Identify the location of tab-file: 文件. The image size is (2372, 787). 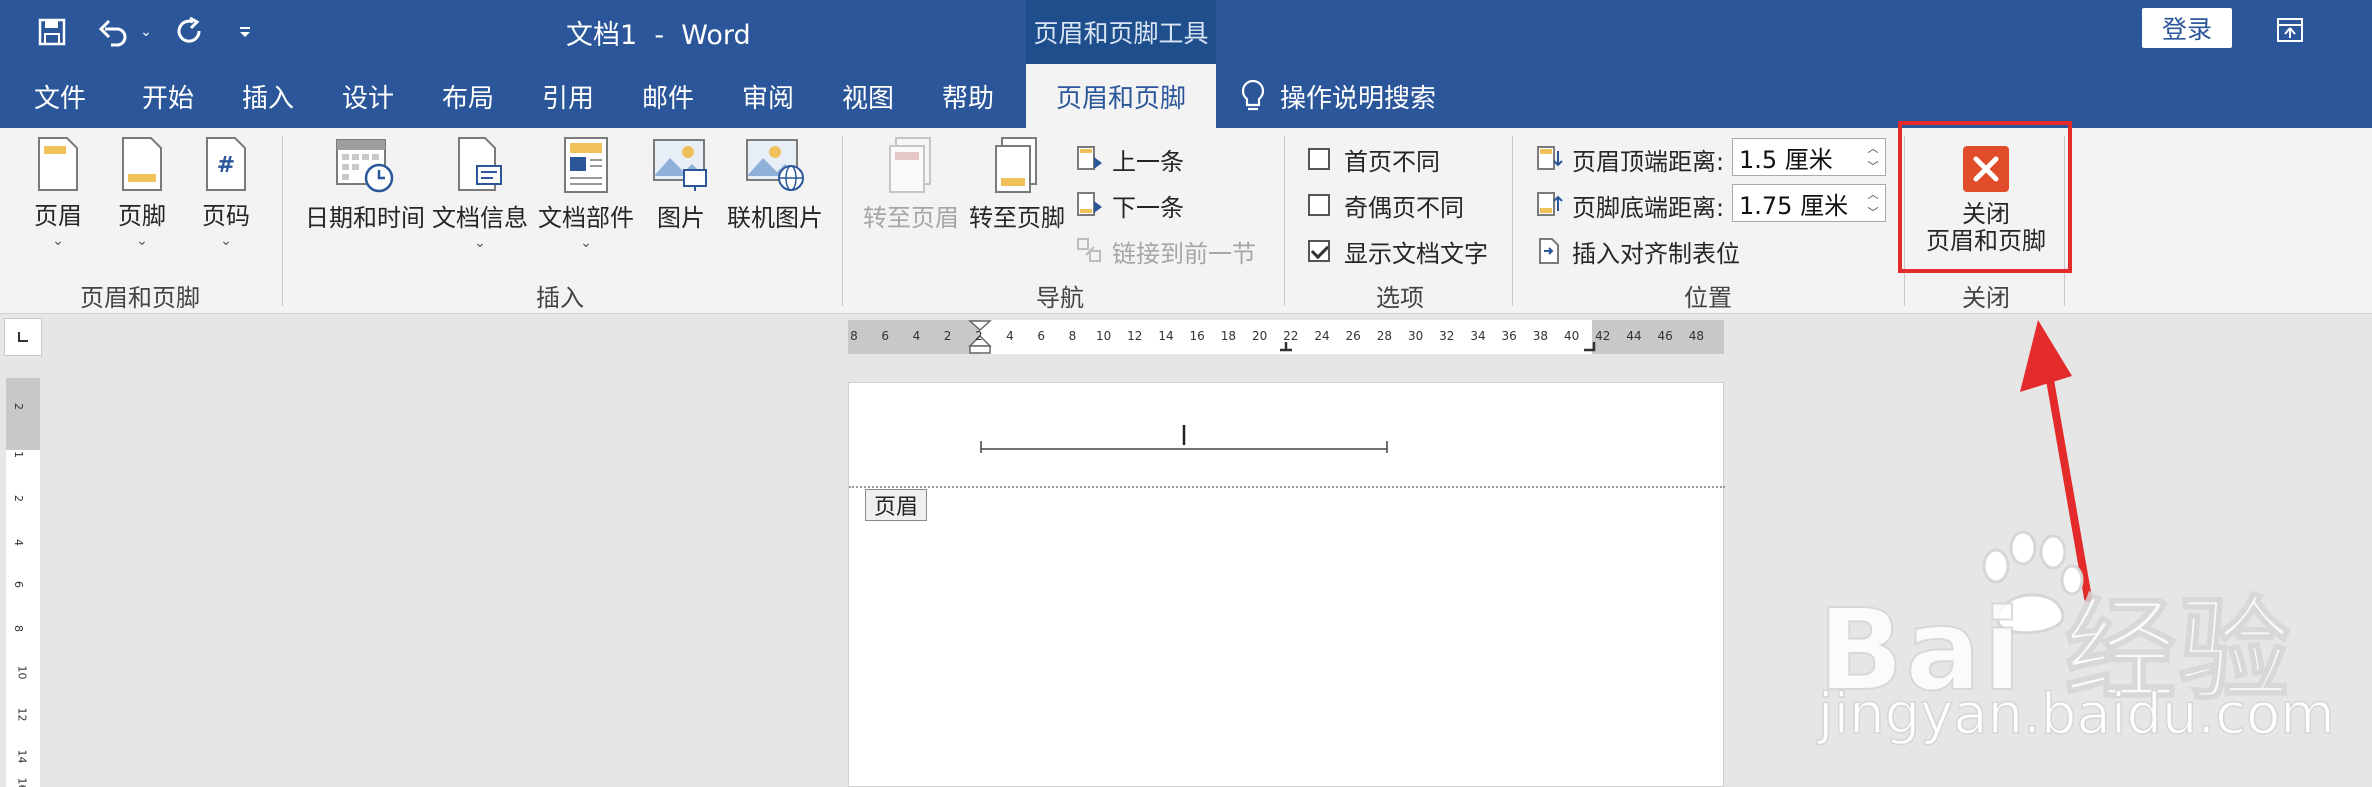
(60, 96).